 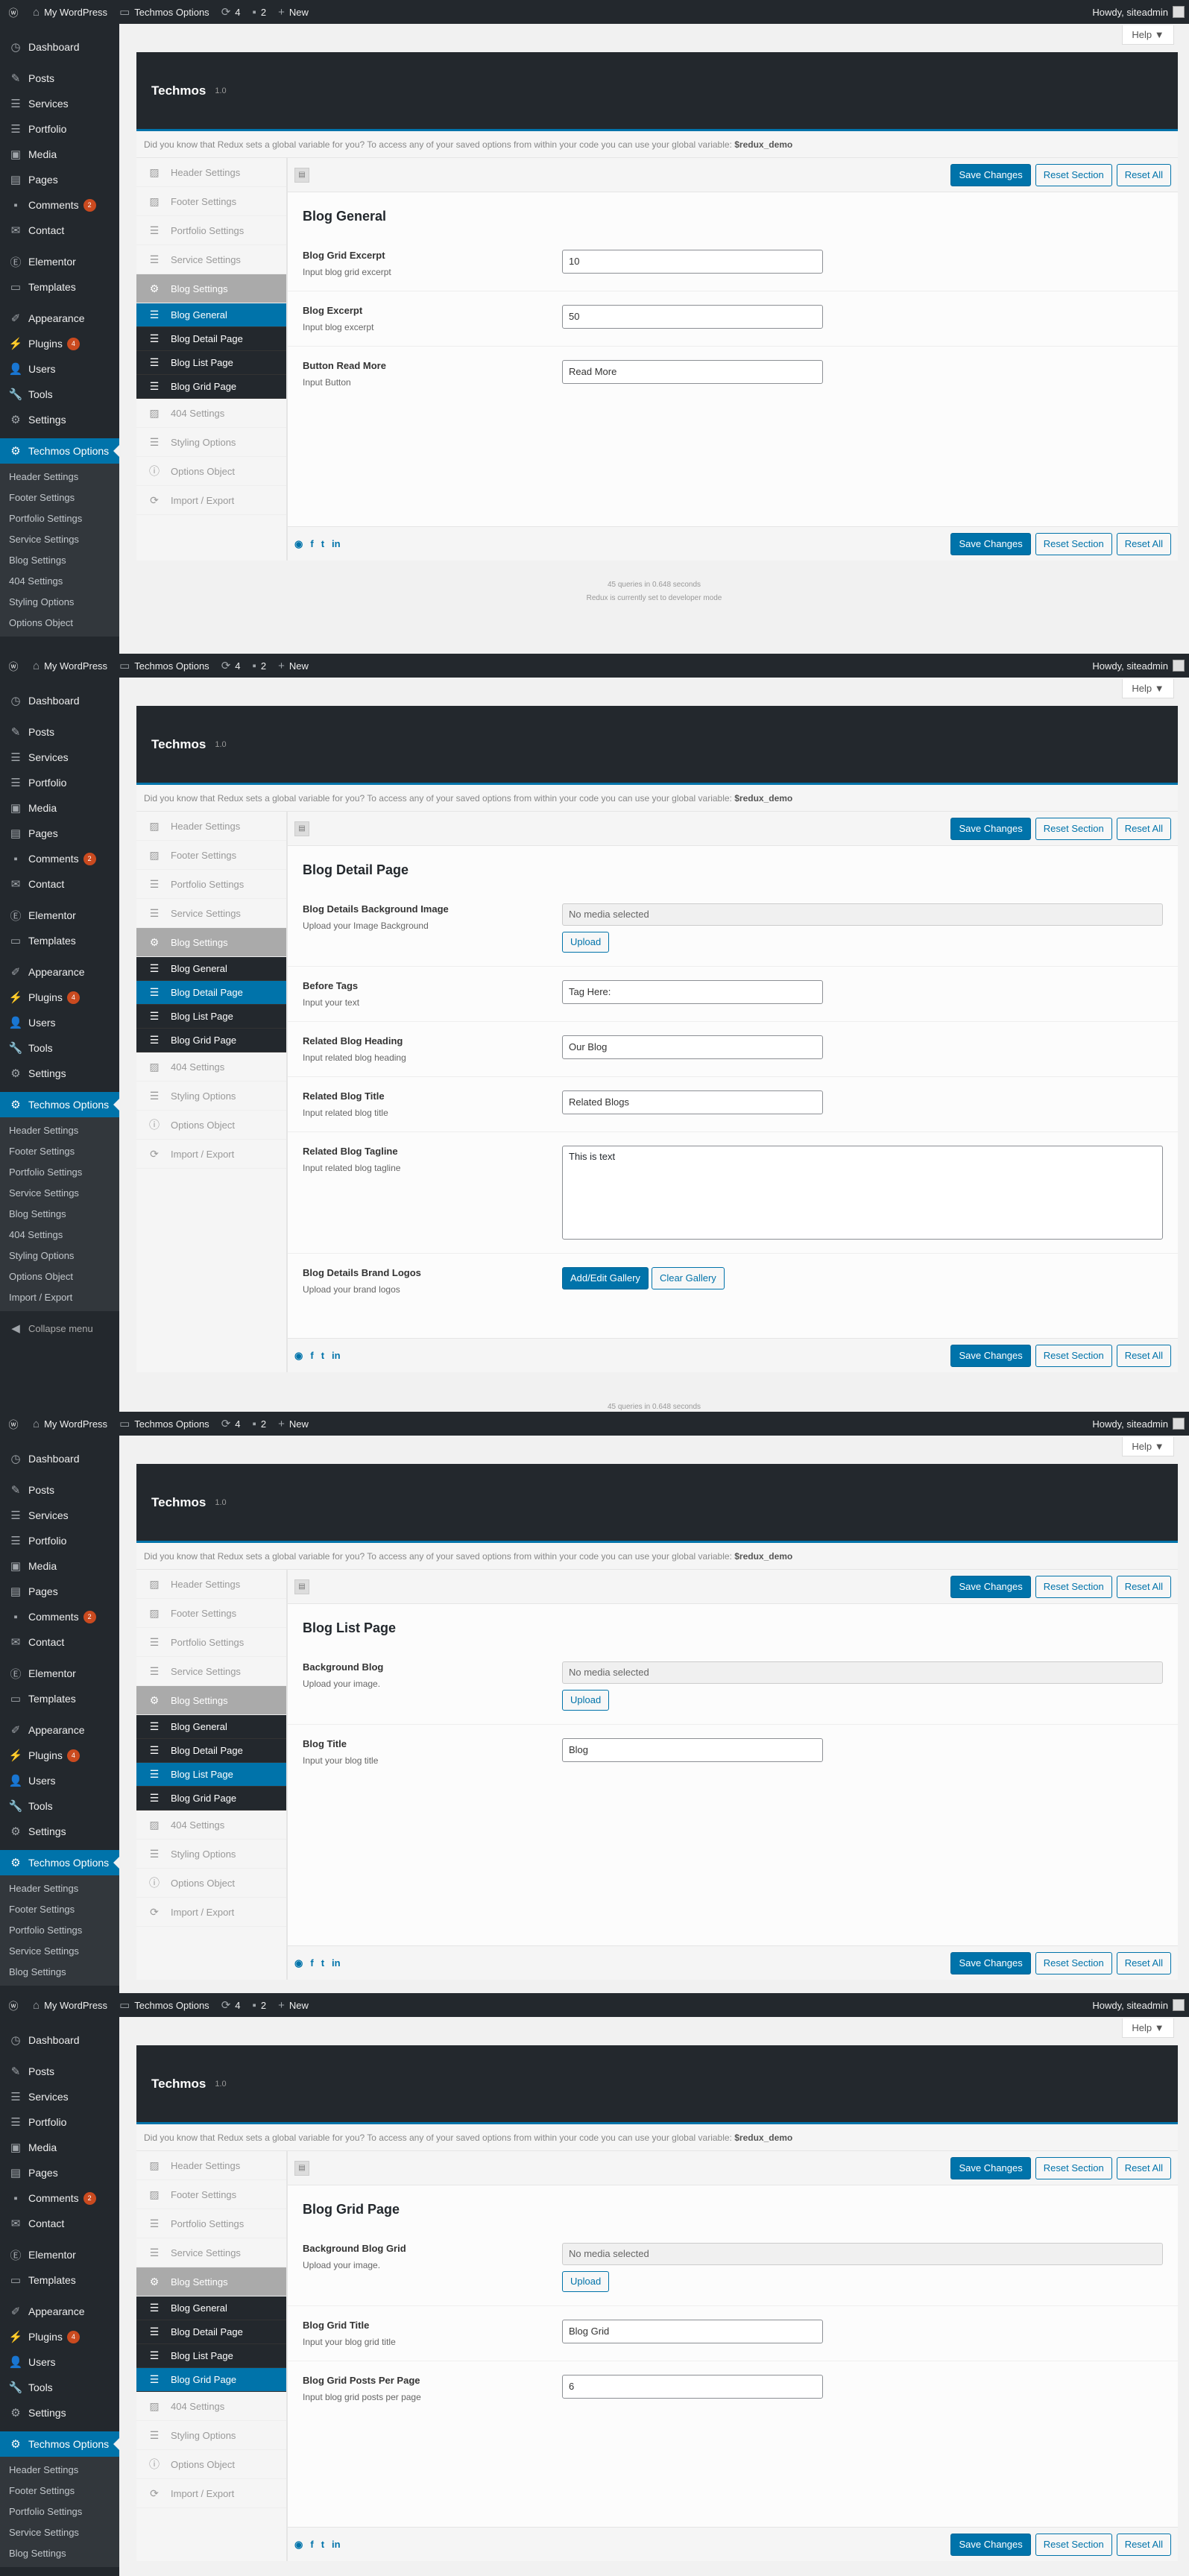 I want to click on section-footer-settings: ▨ Footer Settings, so click(x=211, y=855).